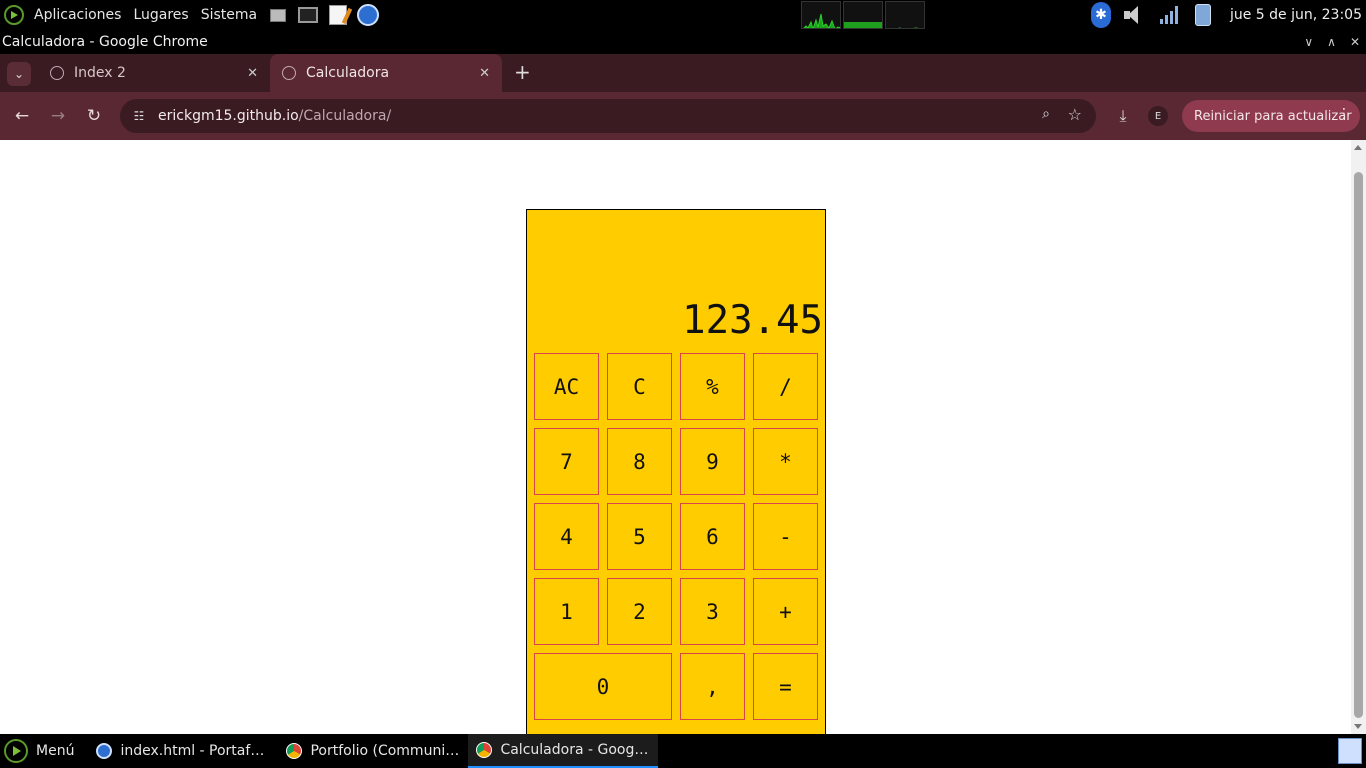  What do you see at coordinates (712, 386) in the screenshot?
I see `key-percent: %` at bounding box center [712, 386].